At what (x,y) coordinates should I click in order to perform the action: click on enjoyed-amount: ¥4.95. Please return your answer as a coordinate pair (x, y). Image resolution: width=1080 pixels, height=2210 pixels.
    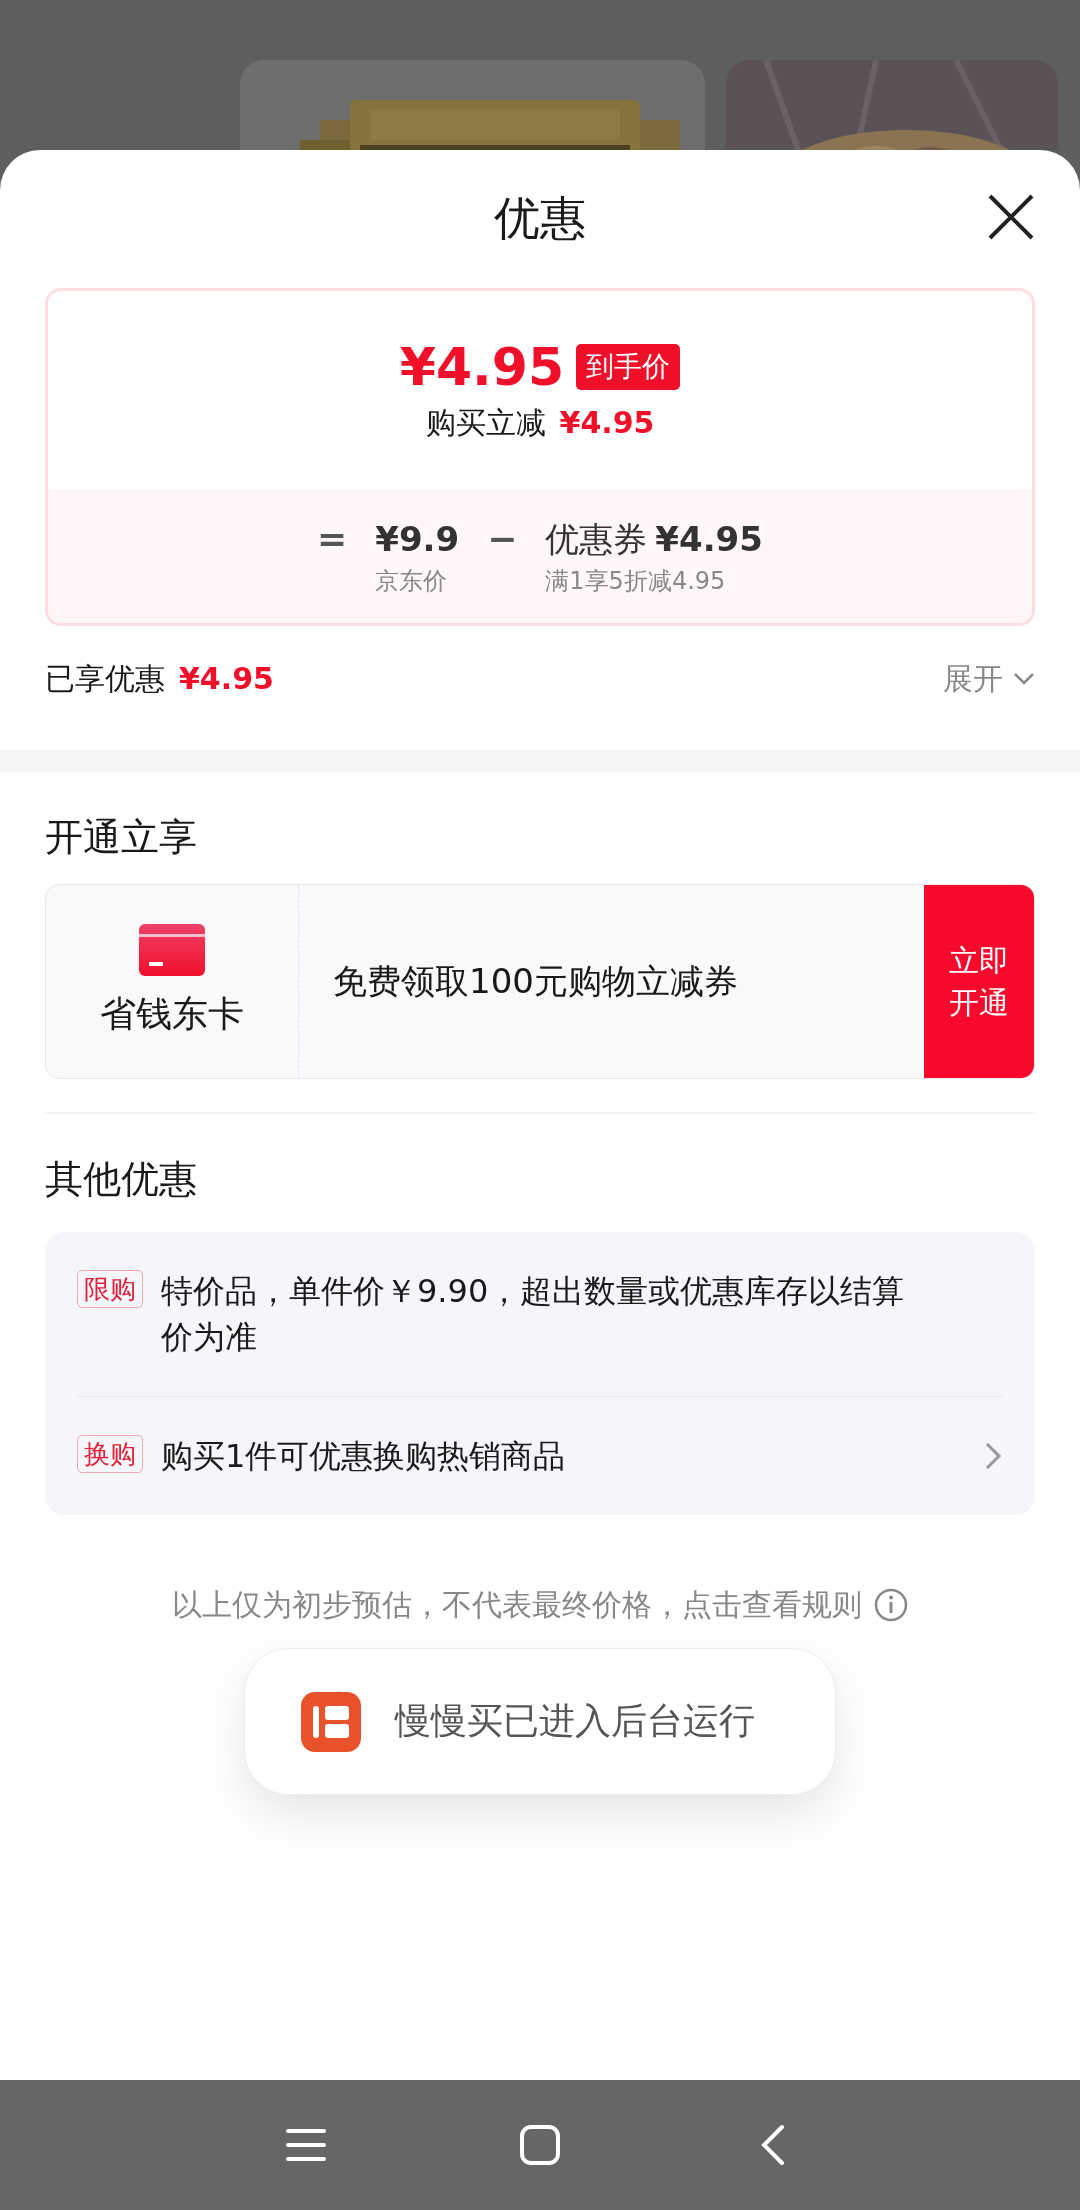
    Looking at the image, I should click on (226, 678).